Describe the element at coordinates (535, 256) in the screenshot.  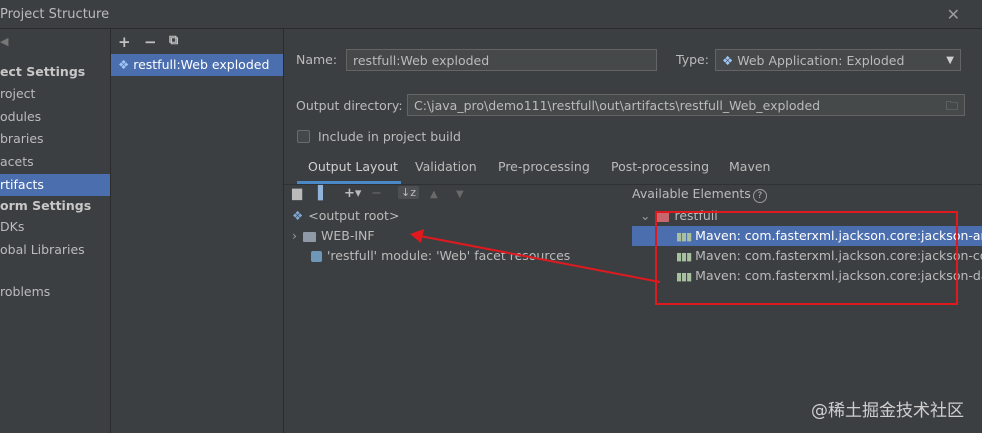
I see `annotation-arrow` at that location.